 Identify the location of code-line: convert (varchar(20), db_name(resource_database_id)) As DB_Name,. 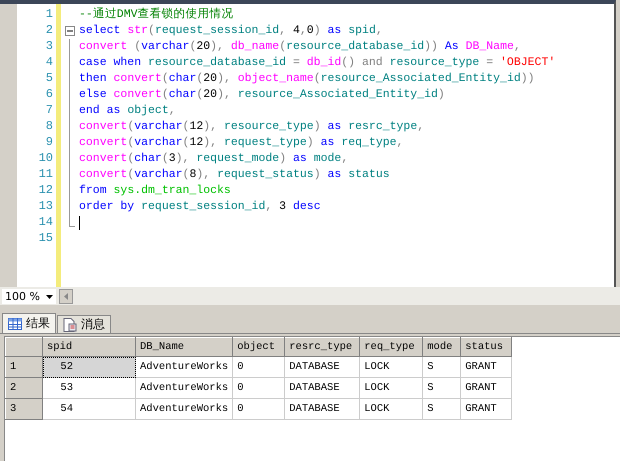
(300, 47).